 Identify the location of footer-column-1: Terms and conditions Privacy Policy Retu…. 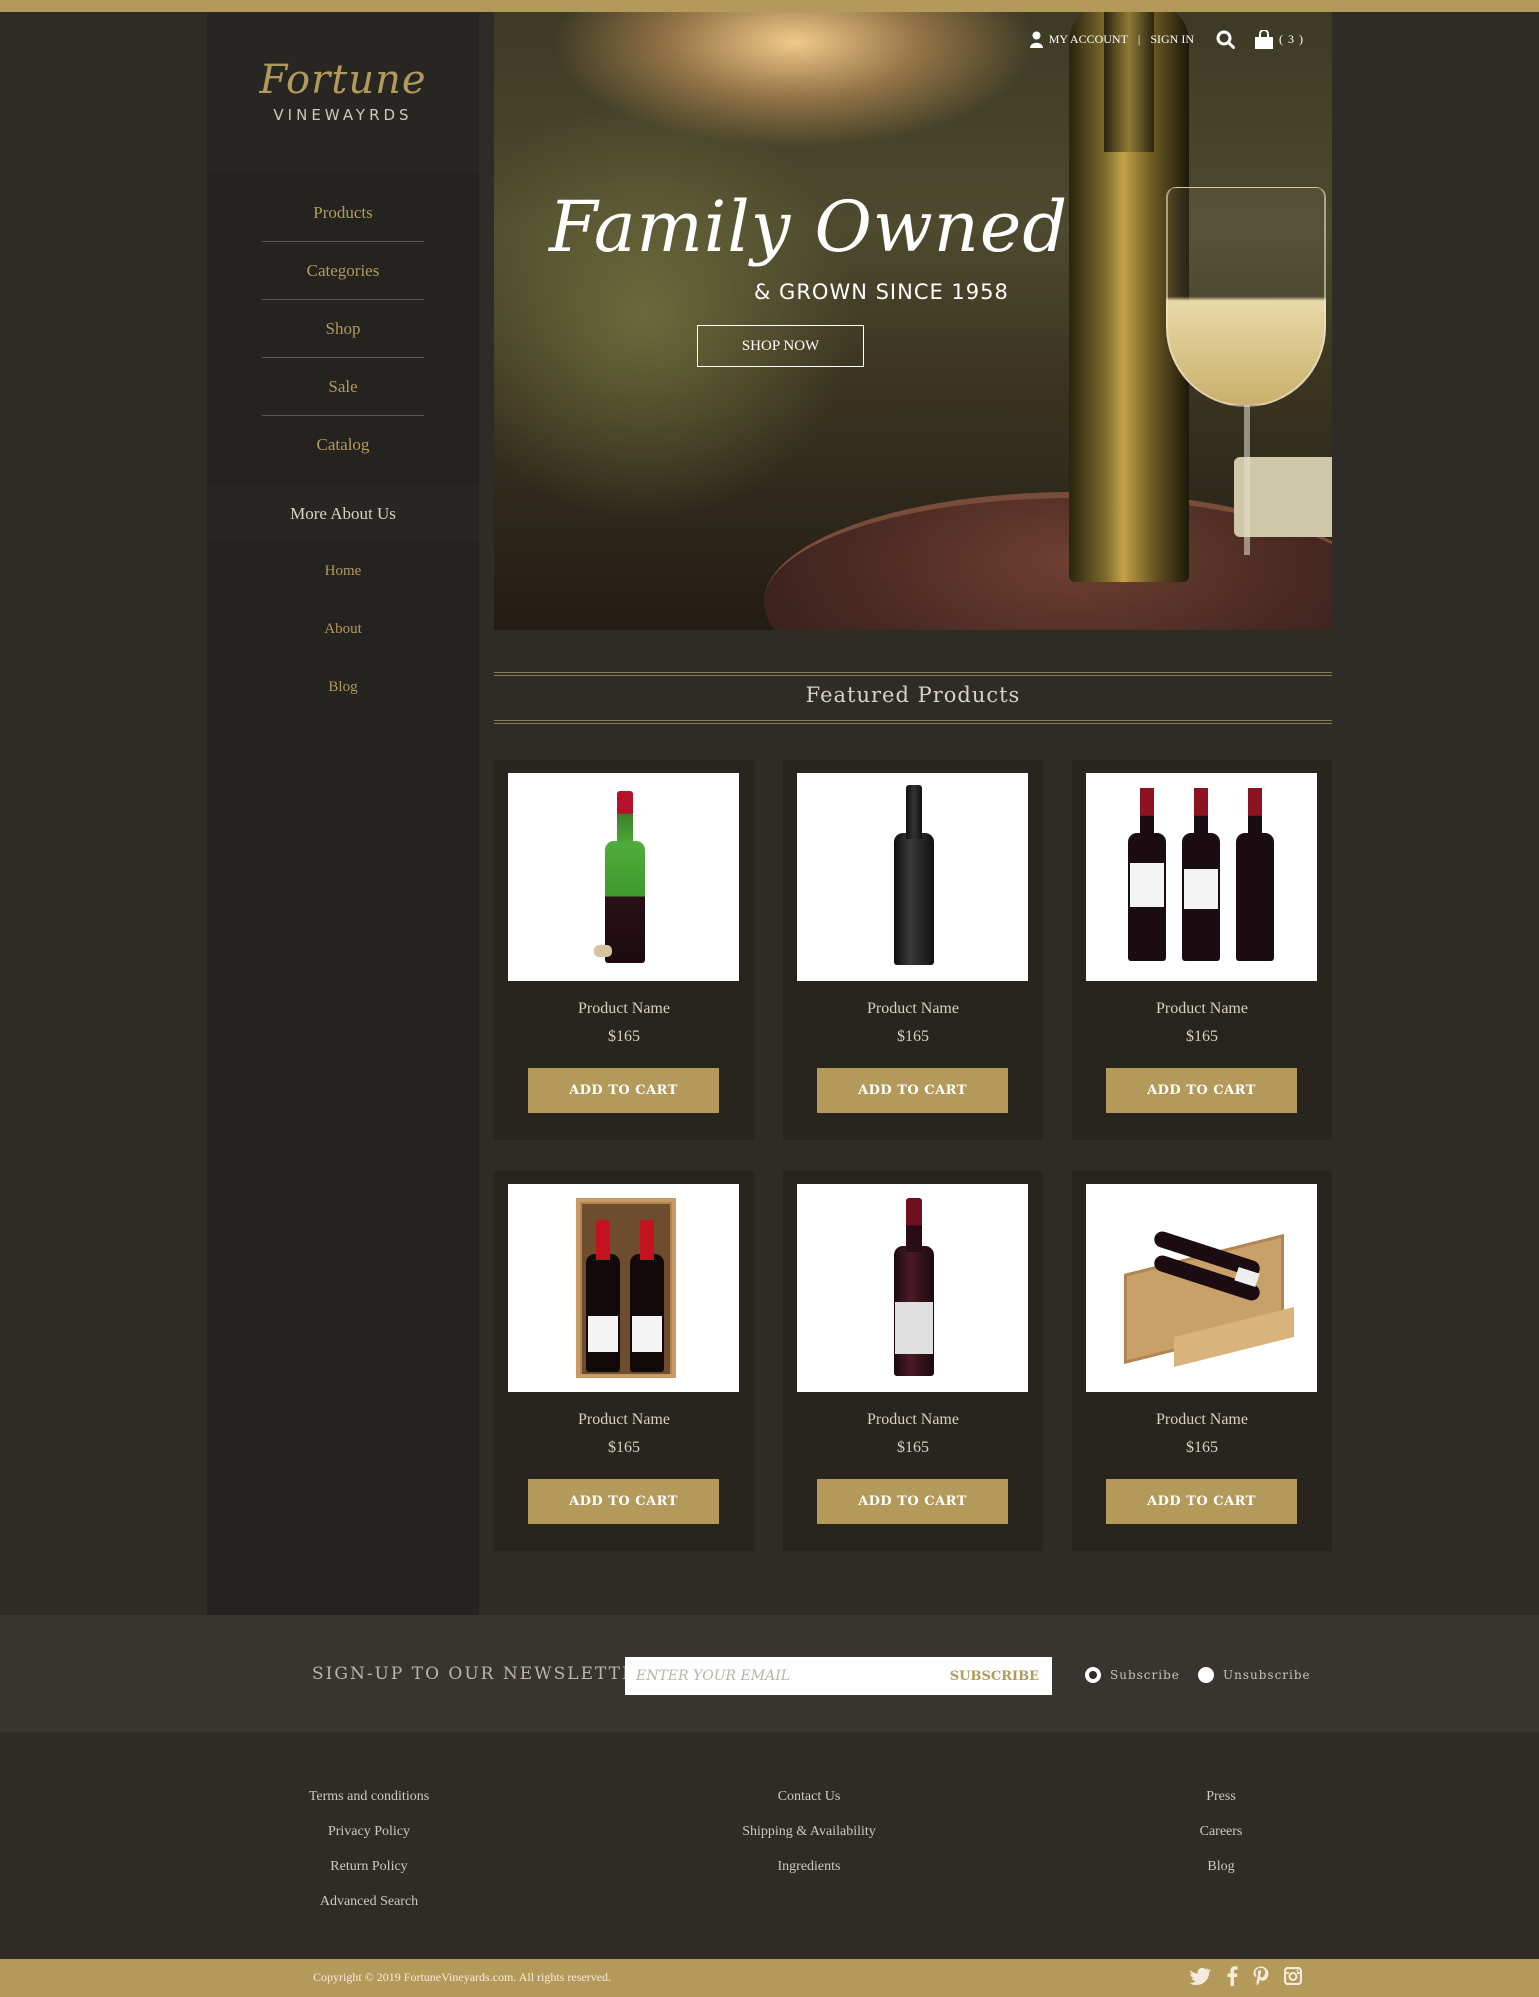
(369, 1858).